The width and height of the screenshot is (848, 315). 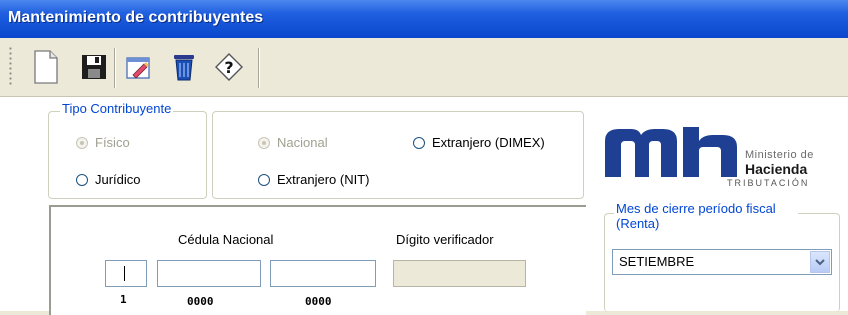 I want to click on edit-icon, so click(x=138, y=68).